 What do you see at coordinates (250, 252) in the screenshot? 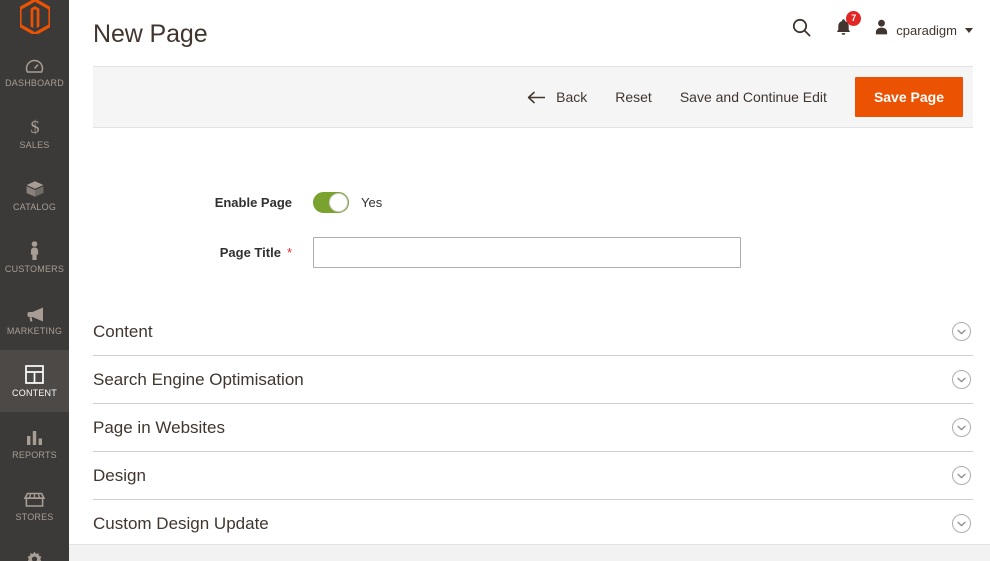
I see `page-title-label-text: Page Title` at bounding box center [250, 252].